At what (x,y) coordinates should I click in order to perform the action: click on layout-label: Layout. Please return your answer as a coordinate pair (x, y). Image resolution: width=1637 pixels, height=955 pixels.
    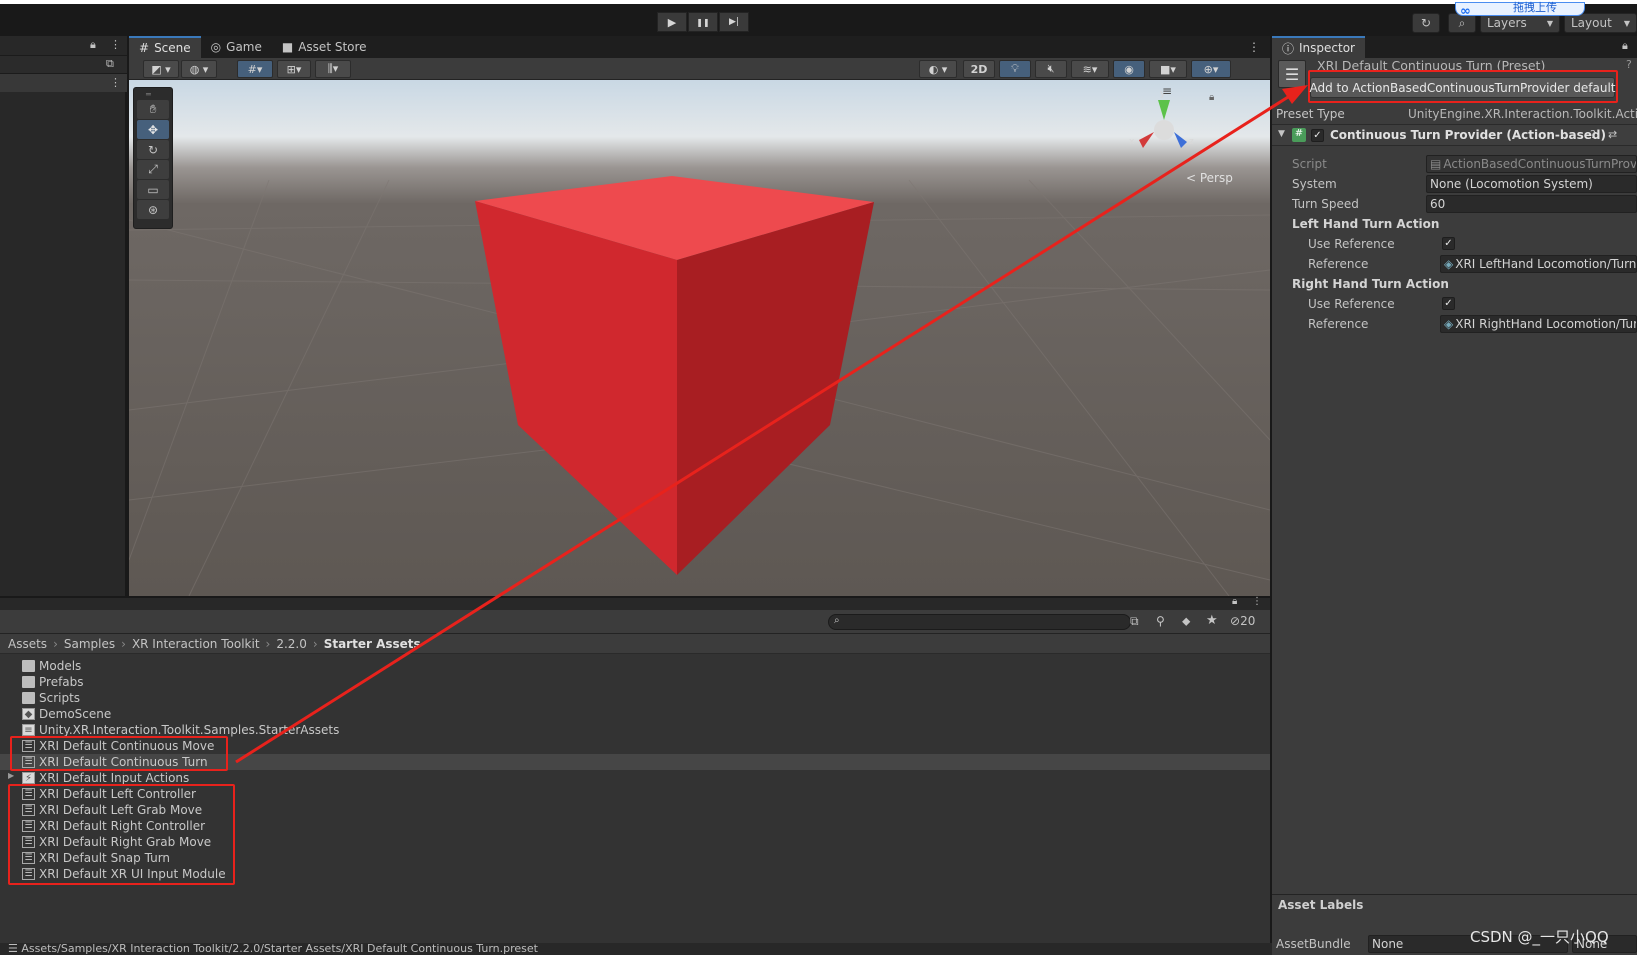
    Looking at the image, I should click on (1591, 23).